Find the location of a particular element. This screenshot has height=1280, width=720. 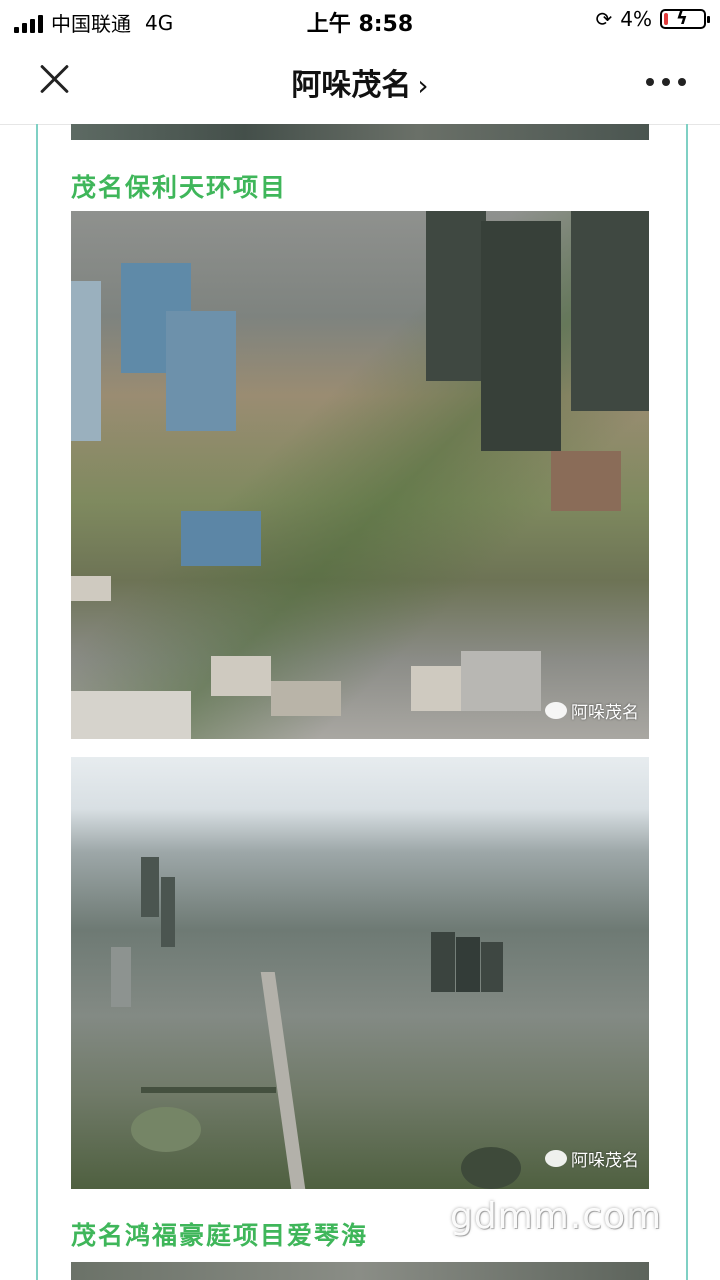

section-heading: 茂名保利天环项目 is located at coordinates (179, 187).